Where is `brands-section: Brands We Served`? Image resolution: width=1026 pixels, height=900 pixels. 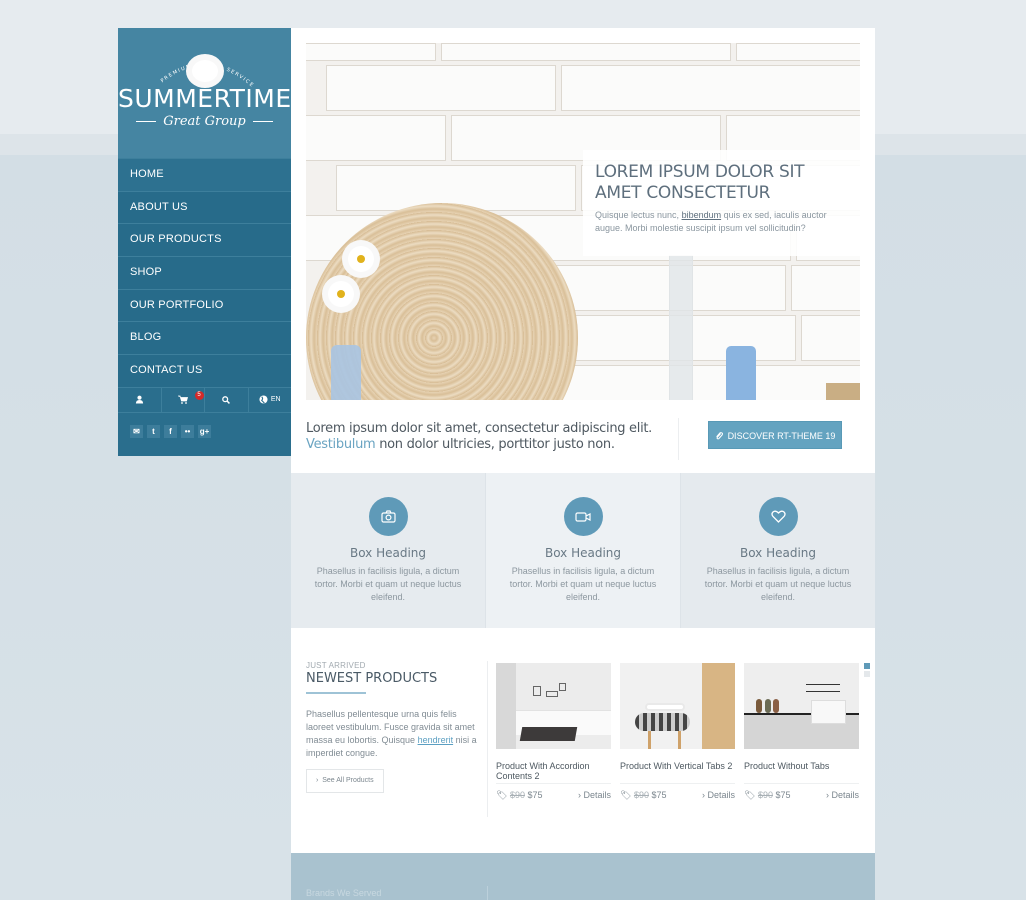
brands-section: Brands We Served is located at coordinates (583, 876).